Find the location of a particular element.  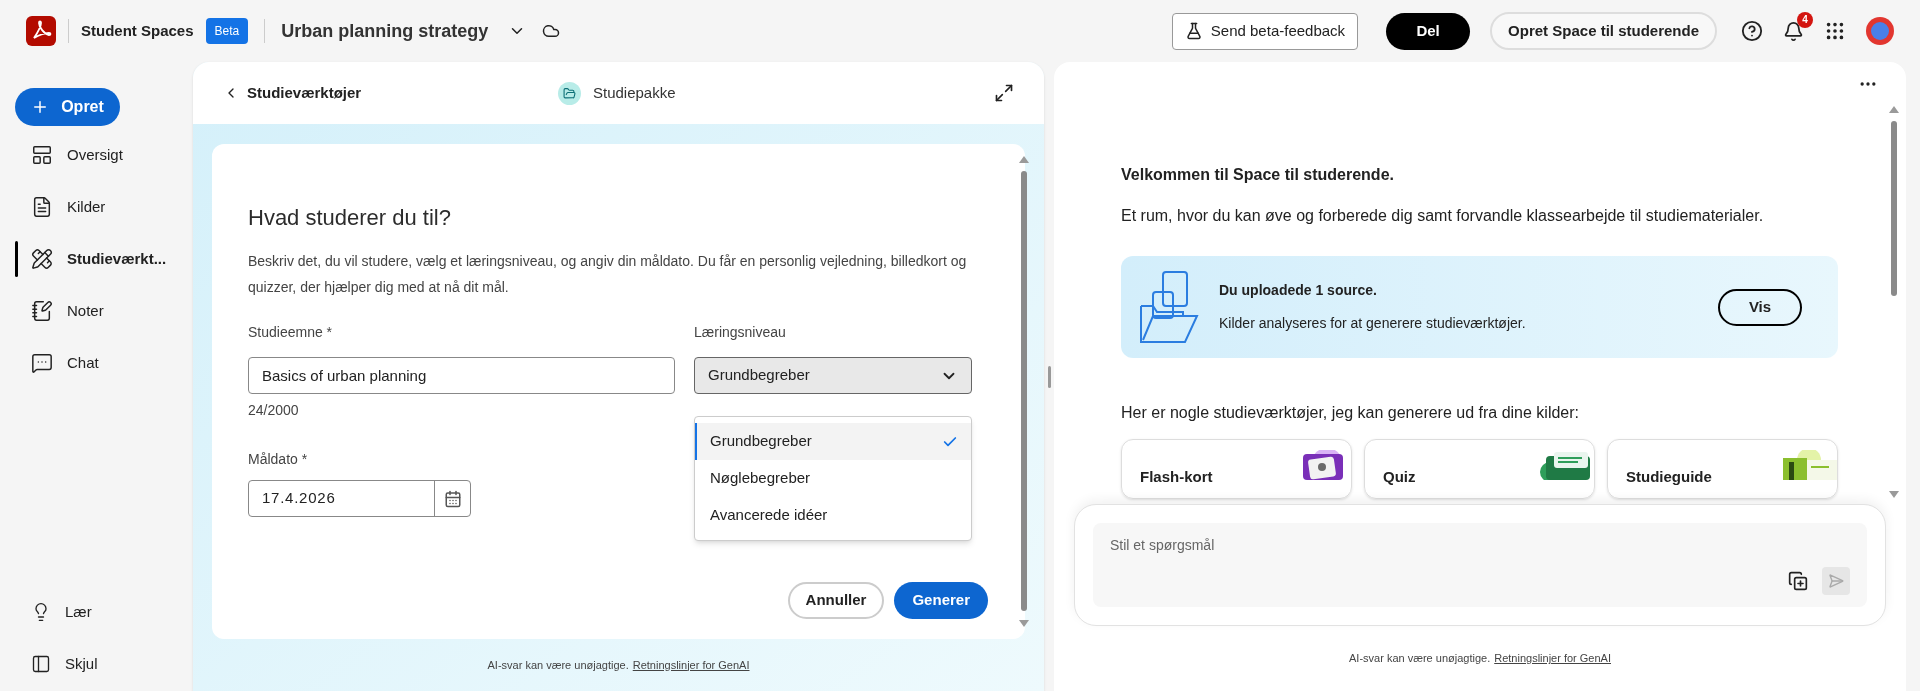

view-button: Vis is located at coordinates (1760, 307).